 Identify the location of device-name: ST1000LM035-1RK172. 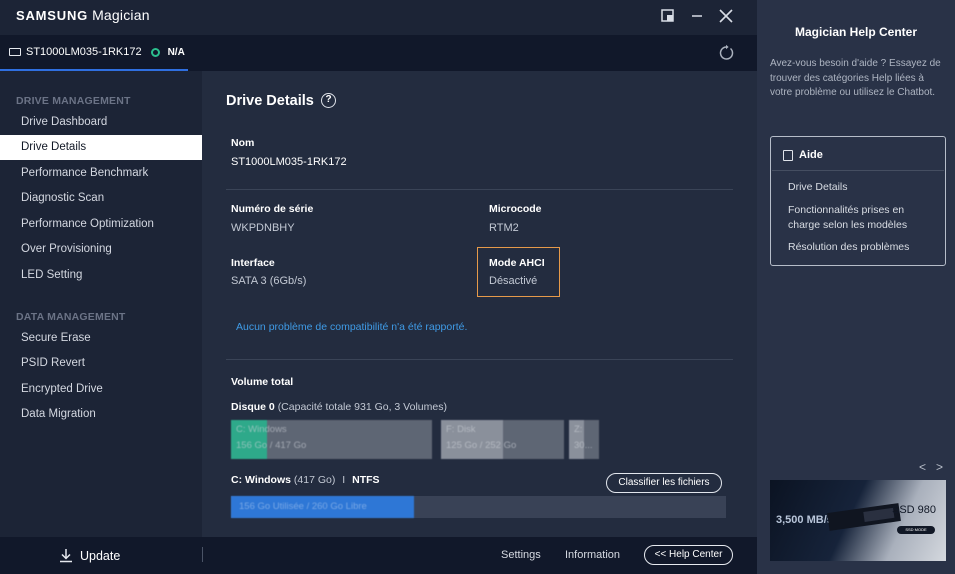
(84, 52).